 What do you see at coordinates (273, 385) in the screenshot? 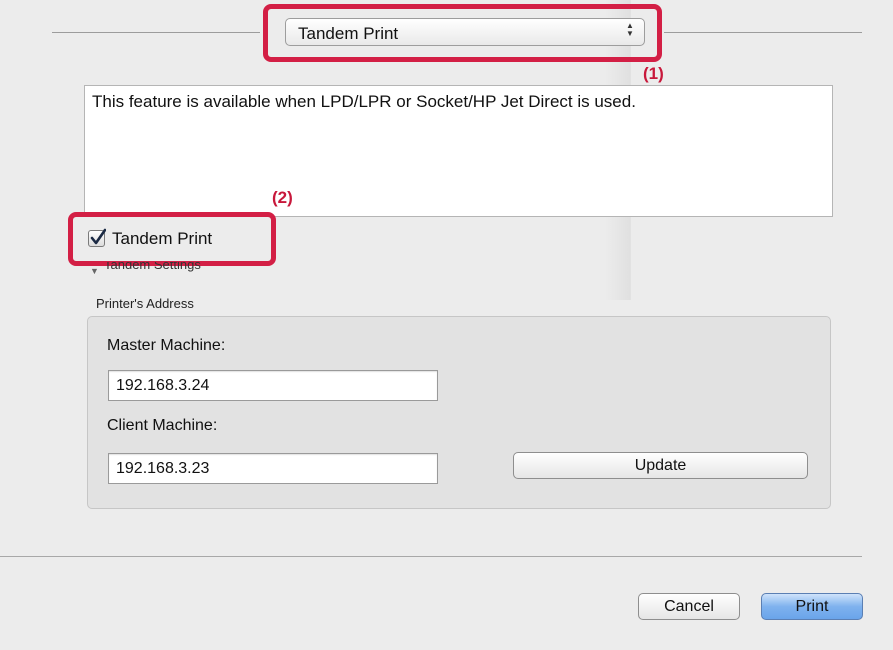
I see `master-machine-field: 192.168.3.24` at bounding box center [273, 385].